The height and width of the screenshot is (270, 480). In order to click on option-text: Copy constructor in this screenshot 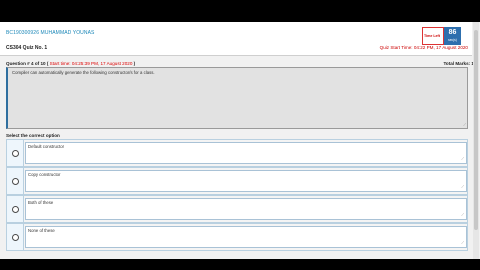, I will do `click(44, 174)`.